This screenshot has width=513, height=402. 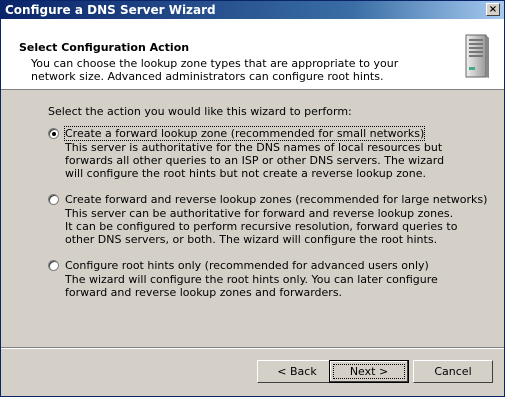 I want to click on cancel-button: Cancel, so click(x=453, y=371).